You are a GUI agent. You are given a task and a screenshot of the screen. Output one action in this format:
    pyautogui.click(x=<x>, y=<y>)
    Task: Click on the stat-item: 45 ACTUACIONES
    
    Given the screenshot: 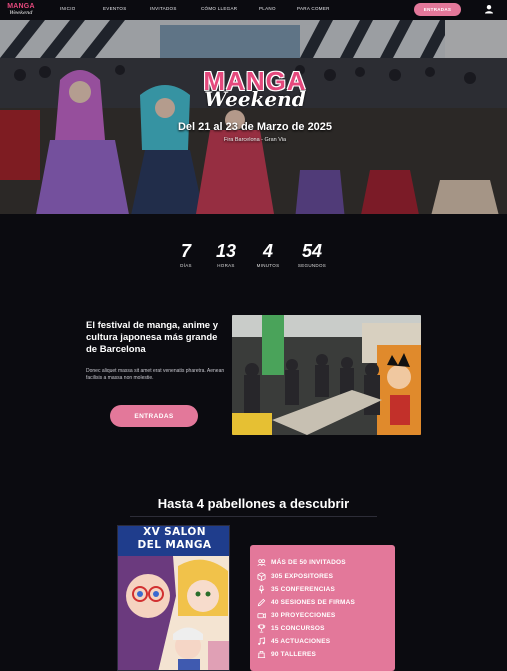 What is the action you would take?
    pyautogui.click(x=293, y=641)
    